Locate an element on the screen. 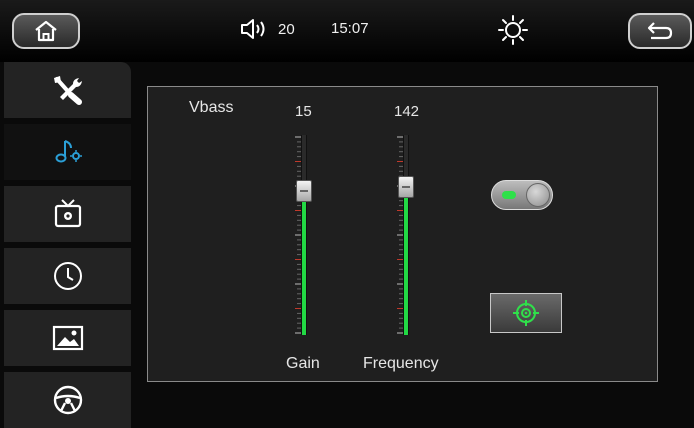  frequency-label: Frequency is located at coordinates (401, 363).